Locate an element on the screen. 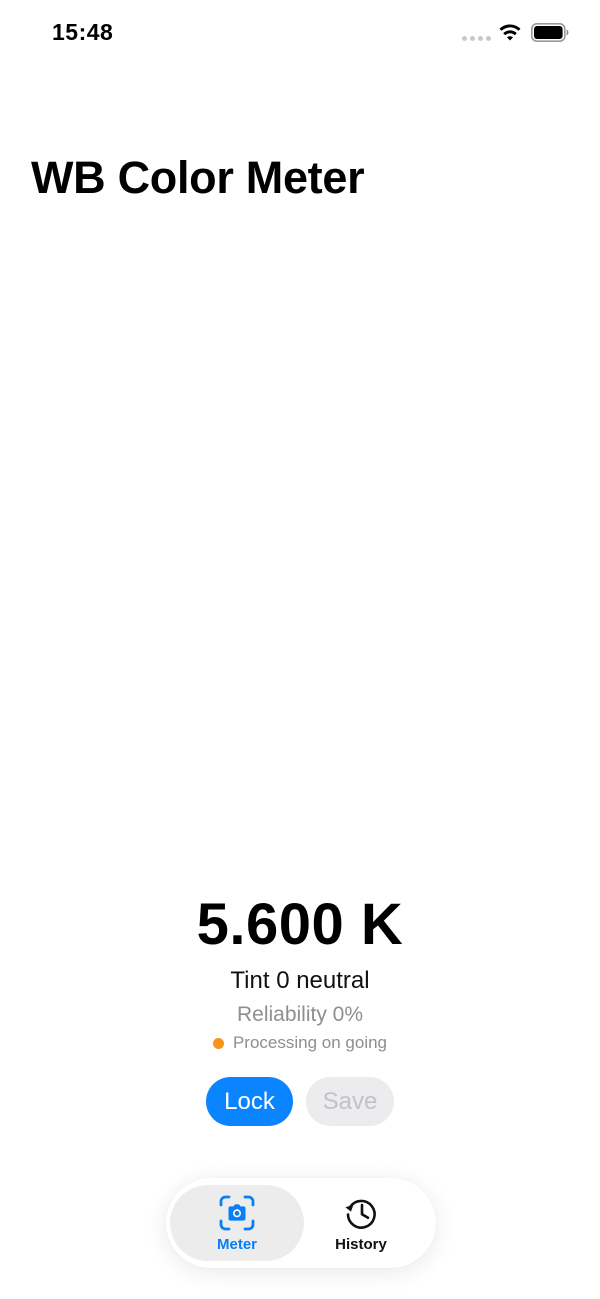  tab-history: History is located at coordinates (361, 1223).